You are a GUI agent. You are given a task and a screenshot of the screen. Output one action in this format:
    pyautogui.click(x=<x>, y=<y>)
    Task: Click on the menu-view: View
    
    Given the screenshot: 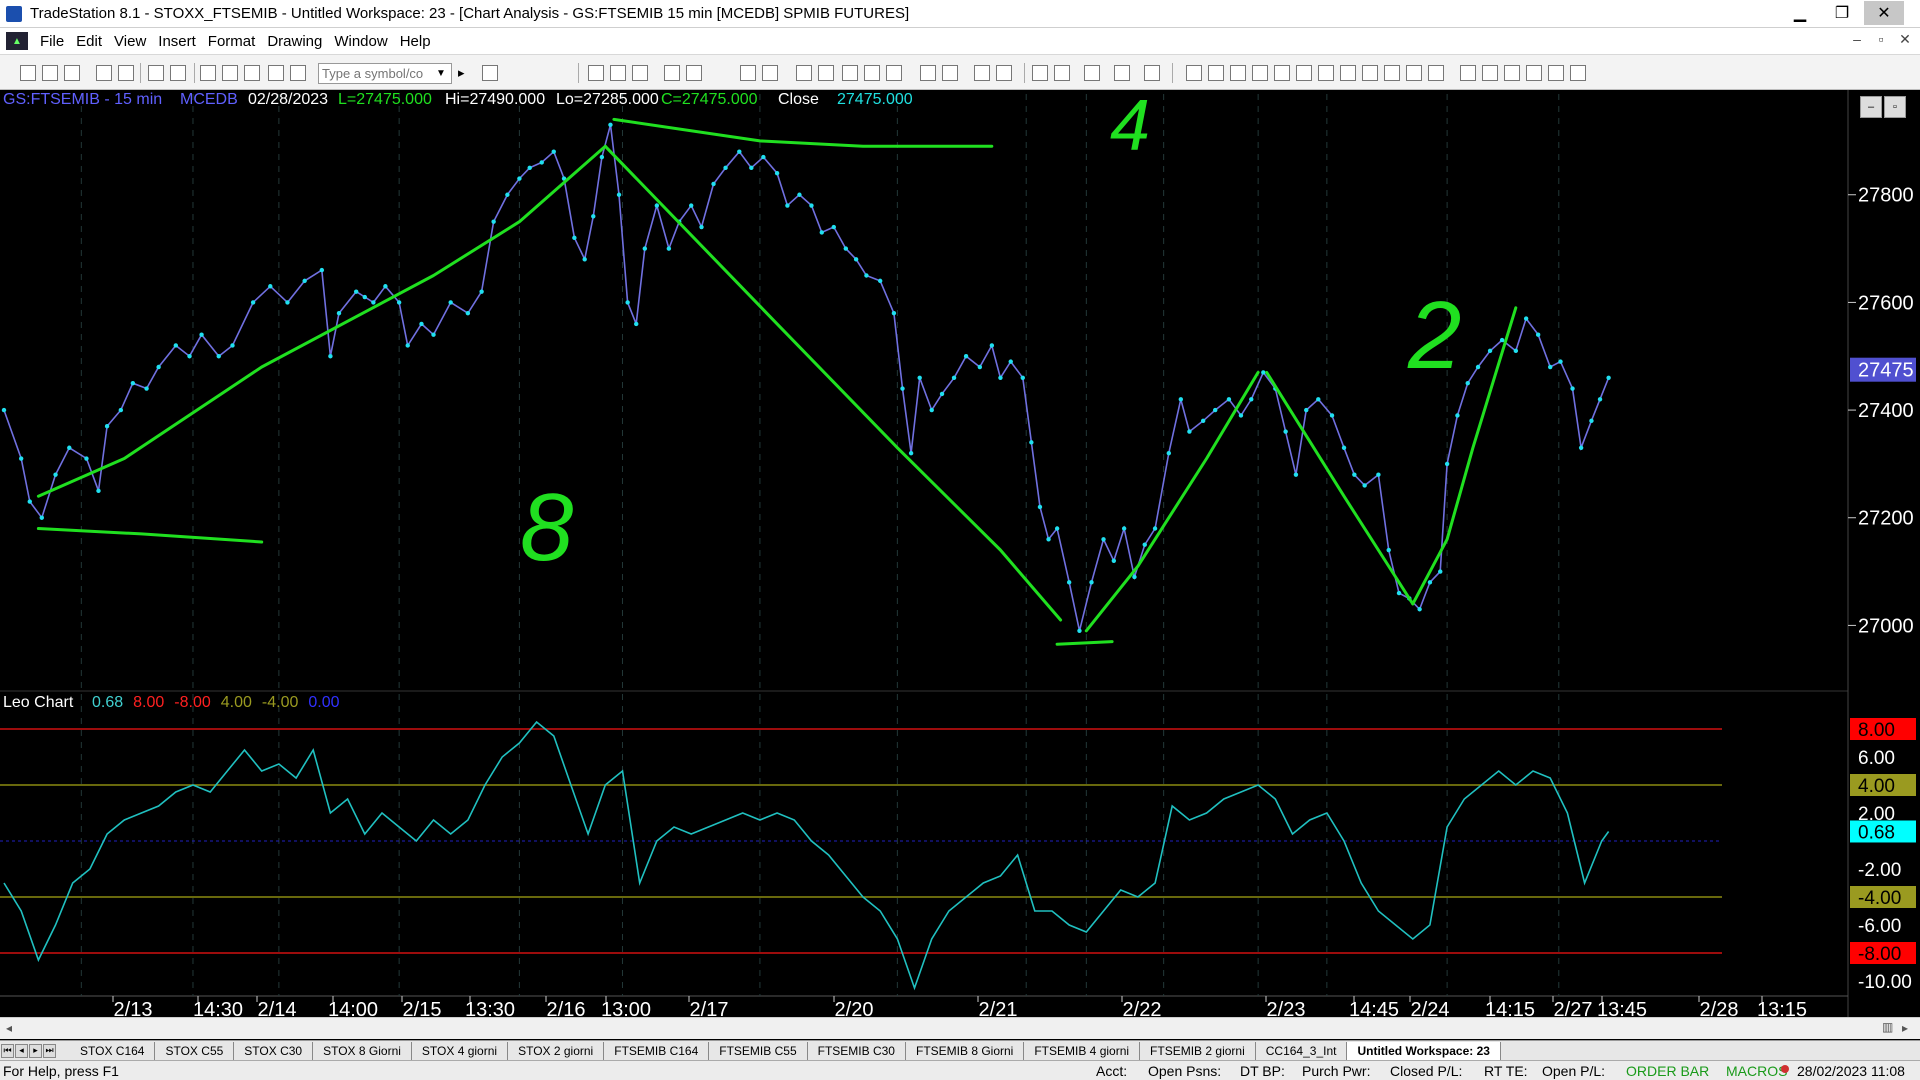 What is the action you would take?
    pyautogui.click(x=130, y=41)
    